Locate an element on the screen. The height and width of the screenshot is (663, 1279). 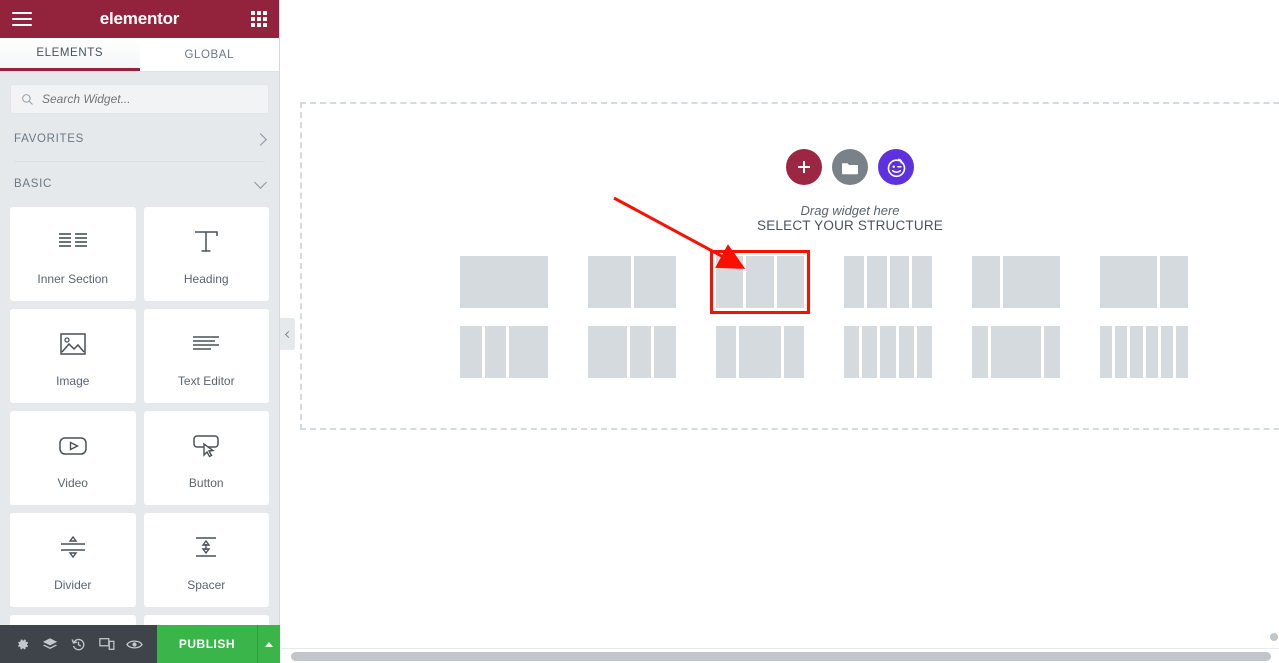
hamburger-icon is located at coordinates (22, 19).